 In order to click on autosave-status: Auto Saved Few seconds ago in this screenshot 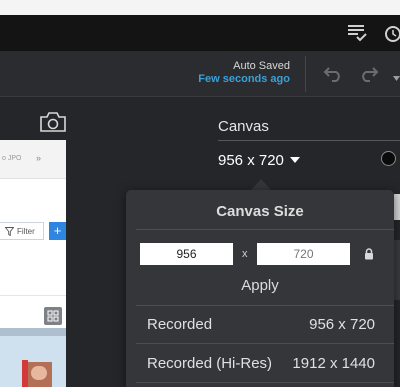, I will do `click(244, 73)`.